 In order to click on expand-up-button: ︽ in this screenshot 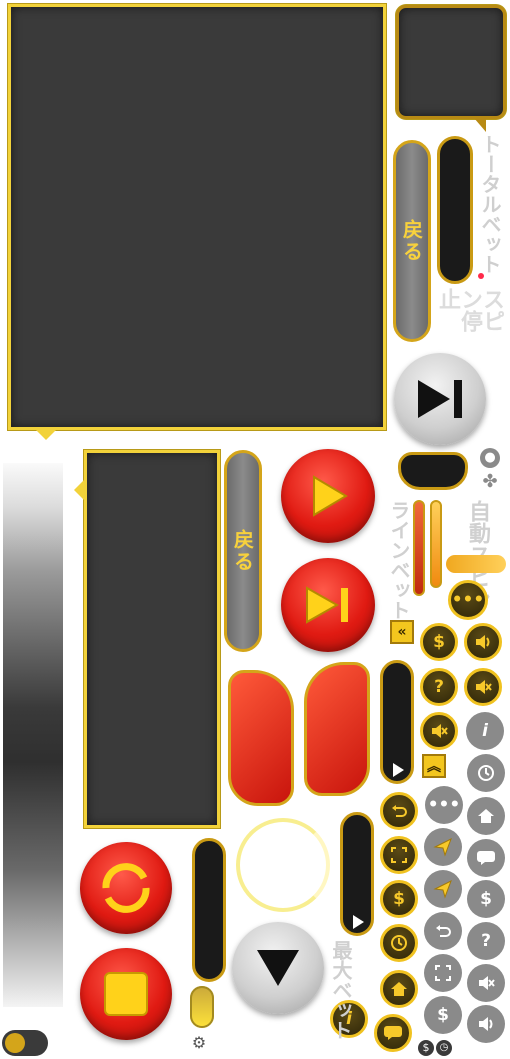, I will do `click(434, 766)`.